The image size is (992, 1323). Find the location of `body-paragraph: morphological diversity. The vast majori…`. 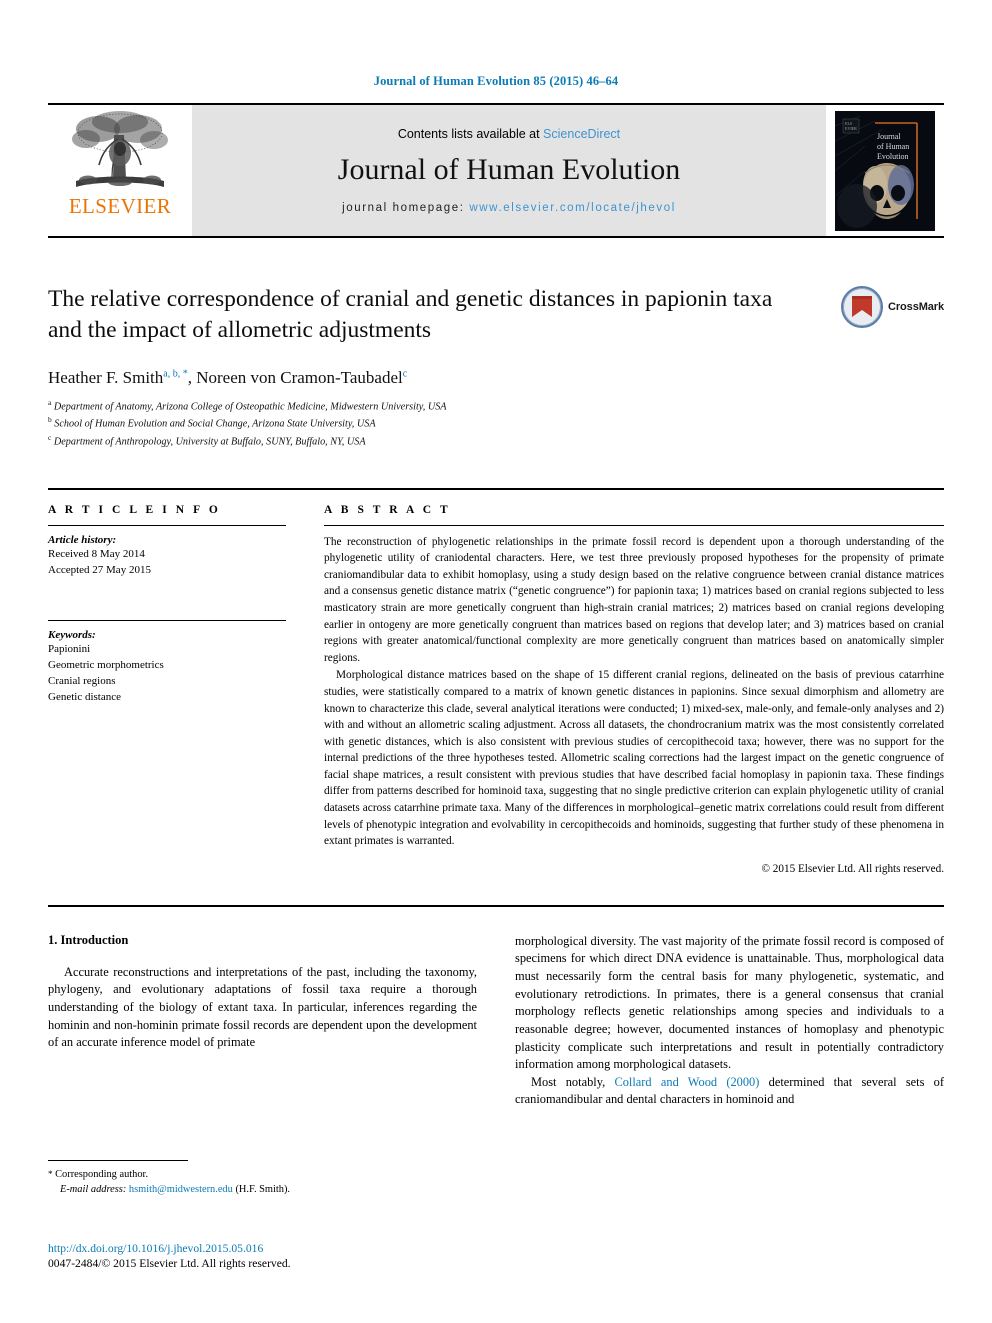

body-paragraph: morphological diversity. The vast majori… is located at coordinates (729, 1002).